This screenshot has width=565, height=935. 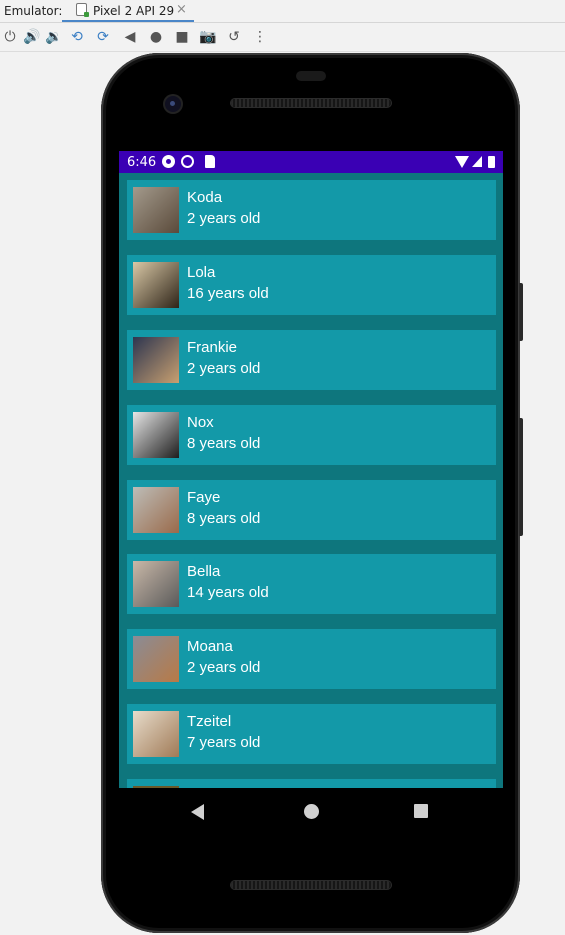 What do you see at coordinates (311, 162) in the screenshot?
I see `status-bar: 6:46` at bounding box center [311, 162].